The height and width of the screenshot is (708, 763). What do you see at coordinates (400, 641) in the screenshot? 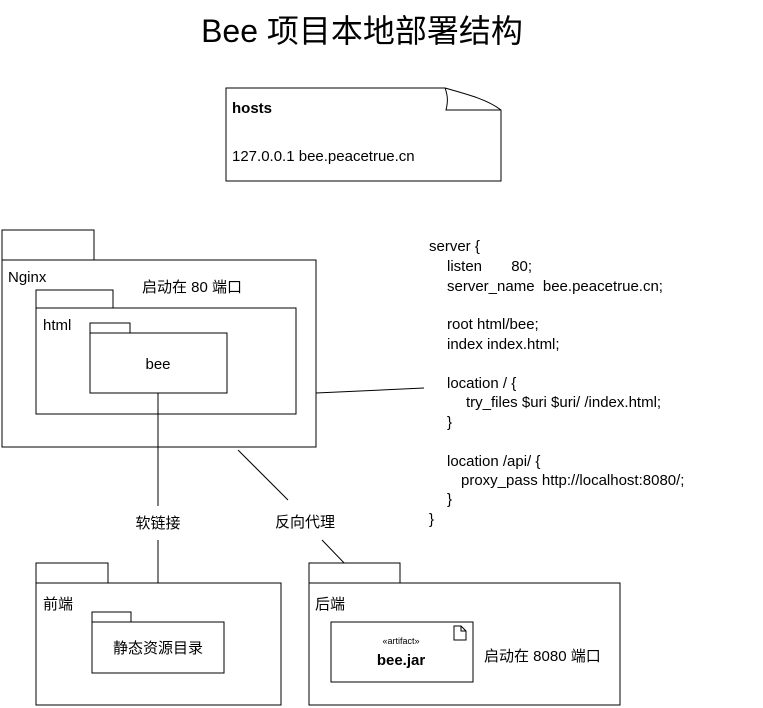
I see `artifact-stereotype: «artifact»` at bounding box center [400, 641].